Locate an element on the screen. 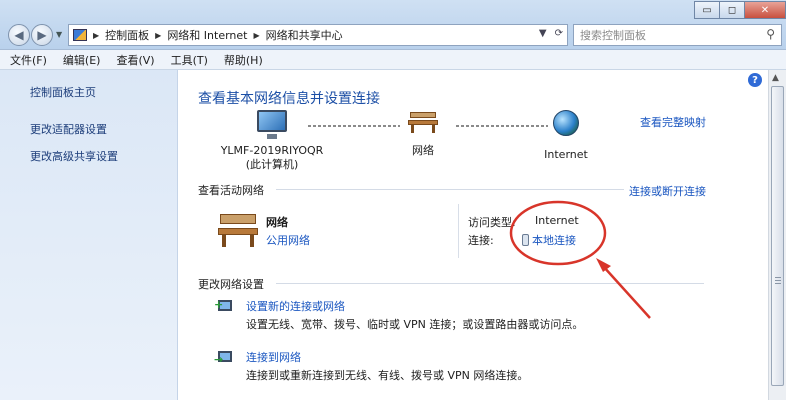 The image size is (786, 400). ethernet-icon is located at coordinates (525, 240).